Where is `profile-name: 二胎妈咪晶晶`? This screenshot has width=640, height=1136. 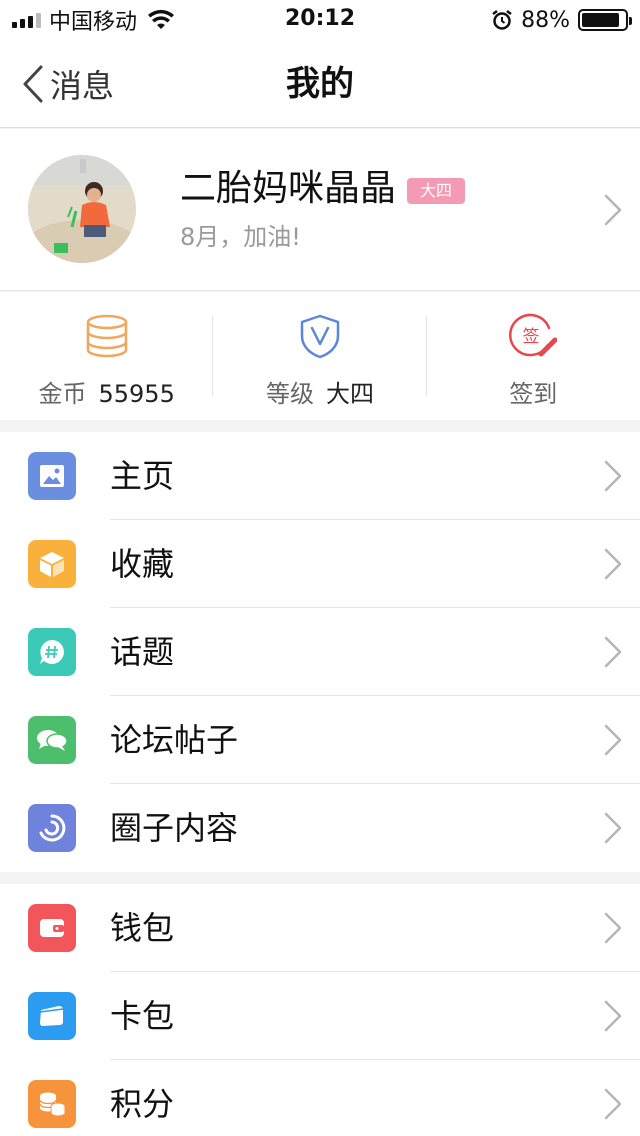 profile-name: 二胎妈咪晶晶 is located at coordinates (288, 188).